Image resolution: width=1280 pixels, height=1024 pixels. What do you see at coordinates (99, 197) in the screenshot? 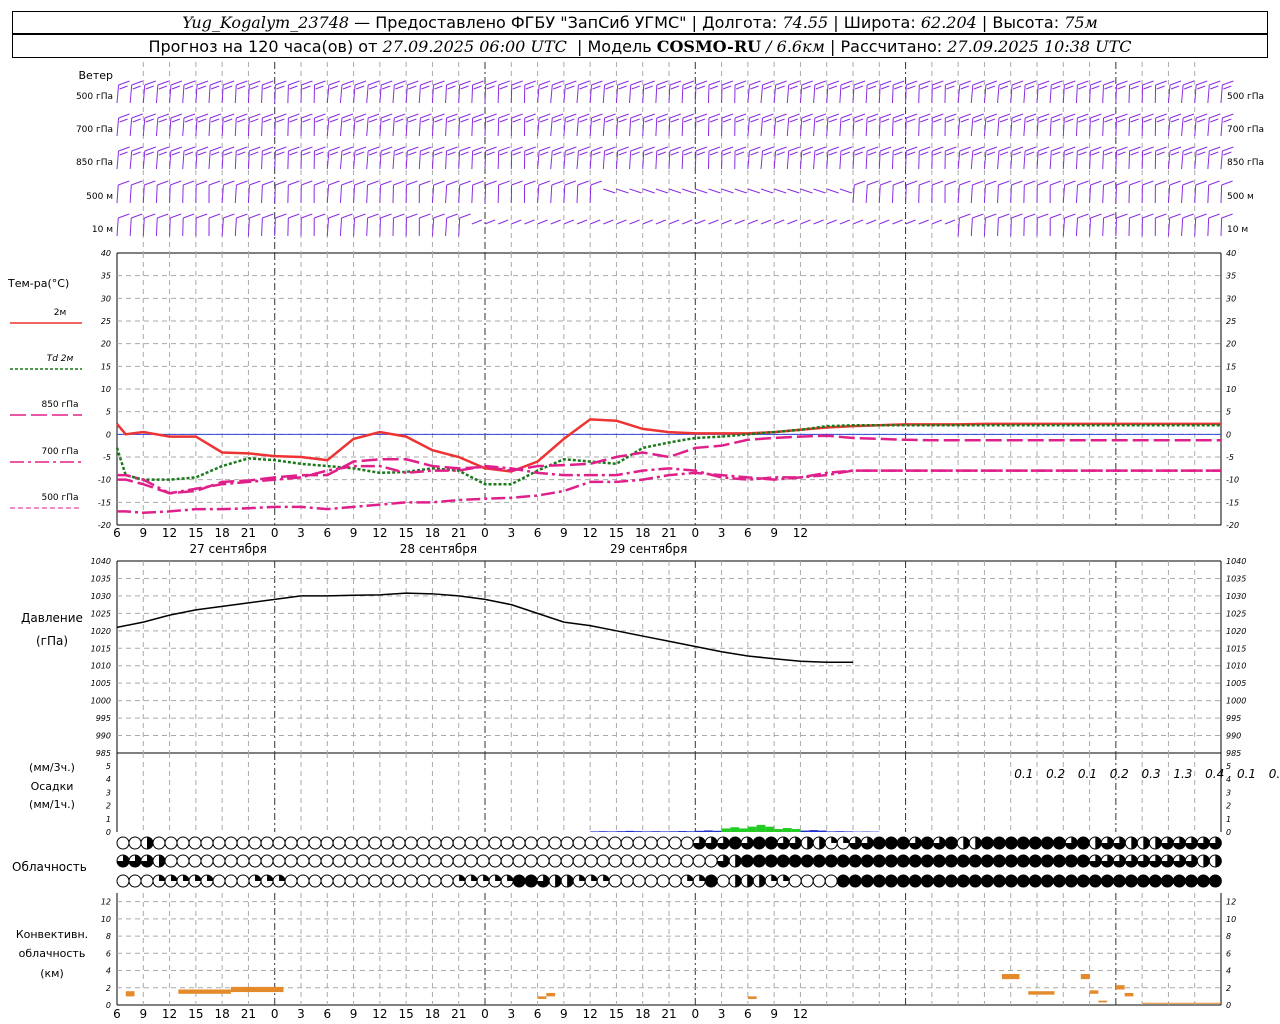
I see `wind-level-label-left: 500 м` at bounding box center [99, 197].